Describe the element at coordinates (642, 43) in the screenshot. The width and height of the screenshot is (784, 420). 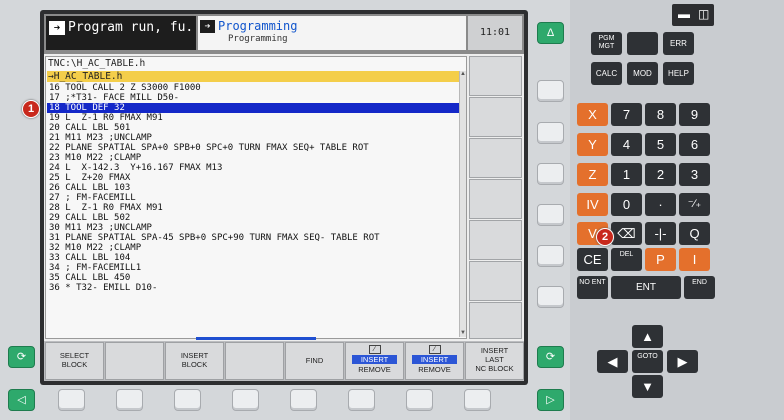
I see `blank-key` at that location.